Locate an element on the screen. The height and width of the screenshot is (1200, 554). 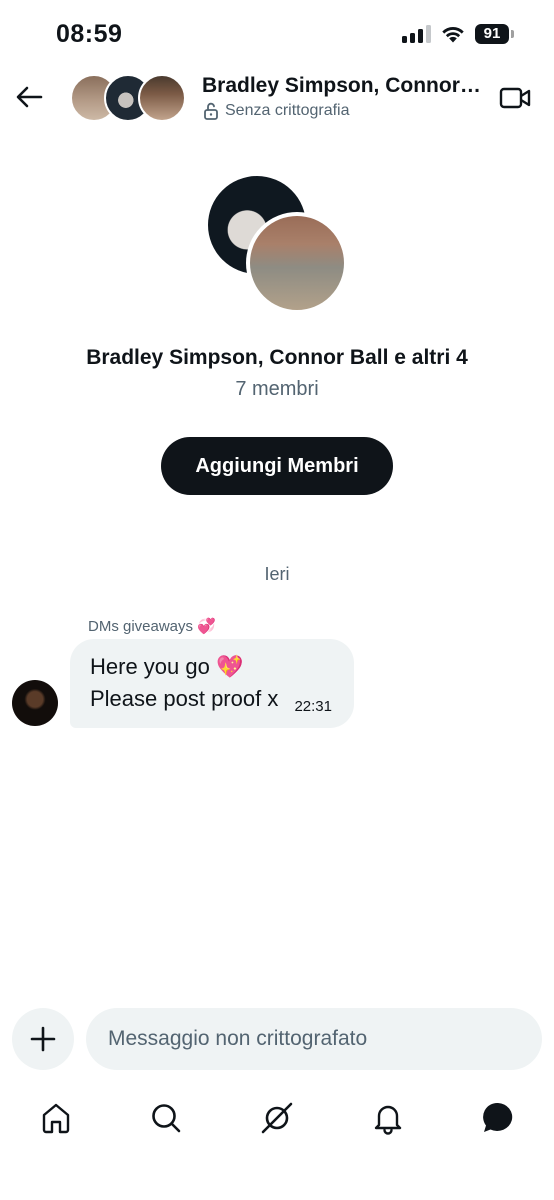
add-attachment-button is located at coordinates (43, 1039).